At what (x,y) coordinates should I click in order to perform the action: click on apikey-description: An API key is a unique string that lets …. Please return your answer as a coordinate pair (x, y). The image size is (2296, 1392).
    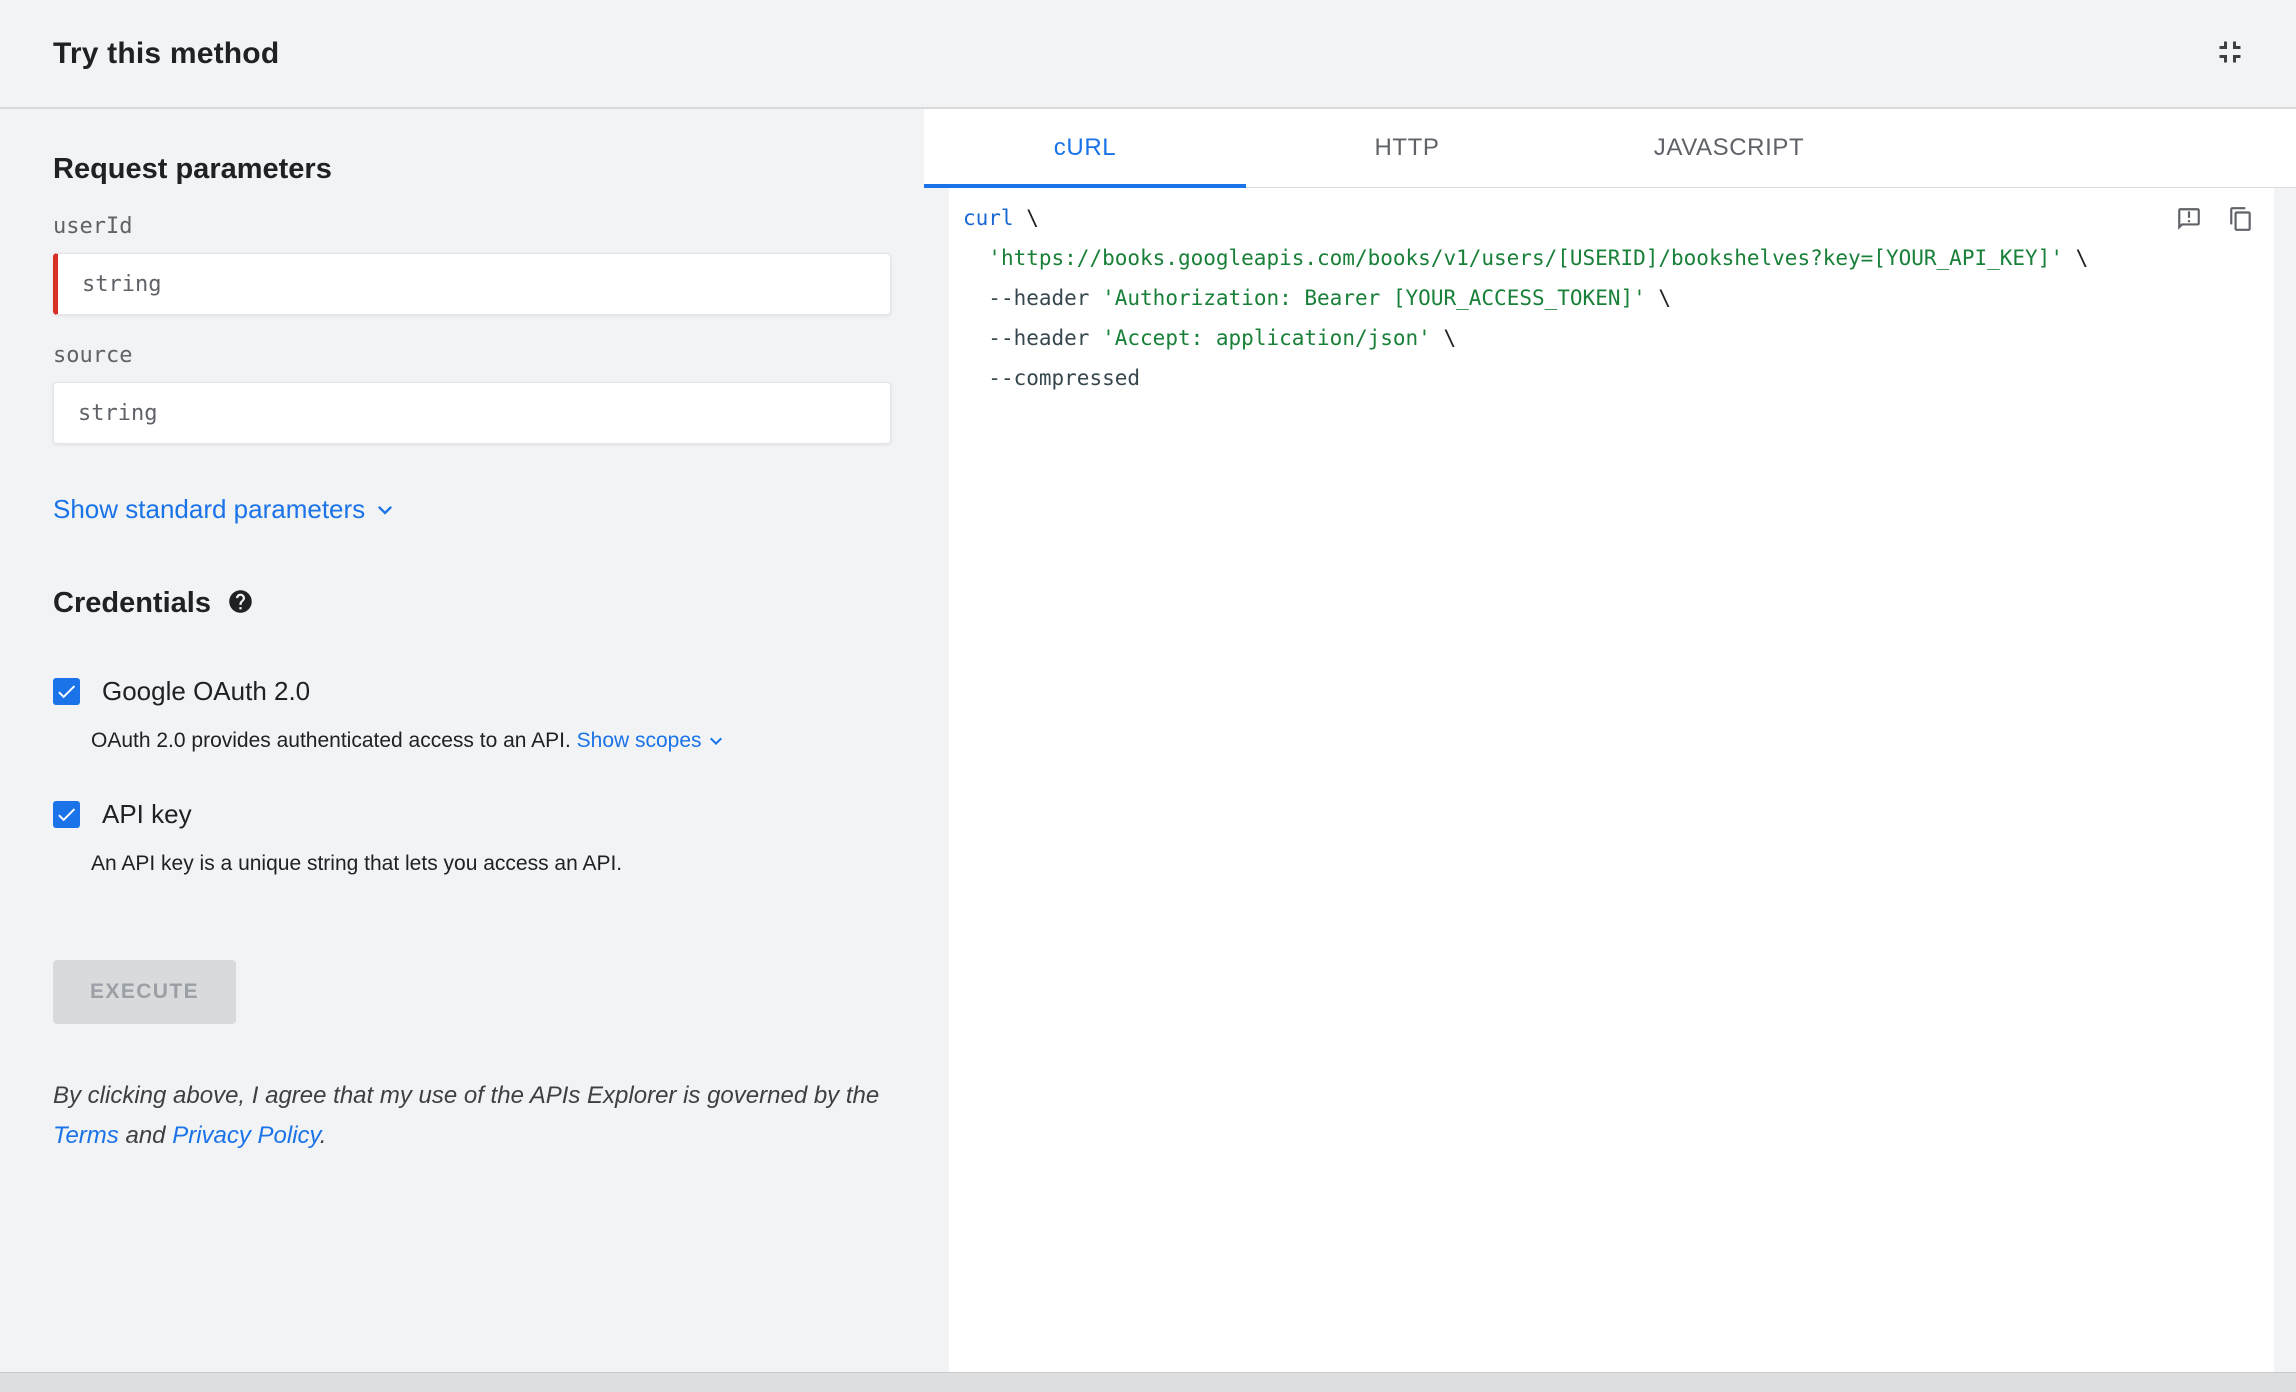
    Looking at the image, I should click on (357, 863).